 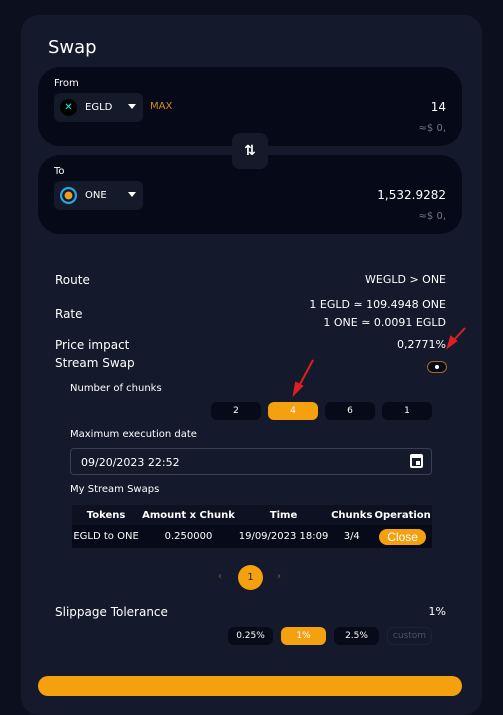 What do you see at coordinates (305, 374) in the screenshot?
I see `annotation-arrow-icon` at bounding box center [305, 374].